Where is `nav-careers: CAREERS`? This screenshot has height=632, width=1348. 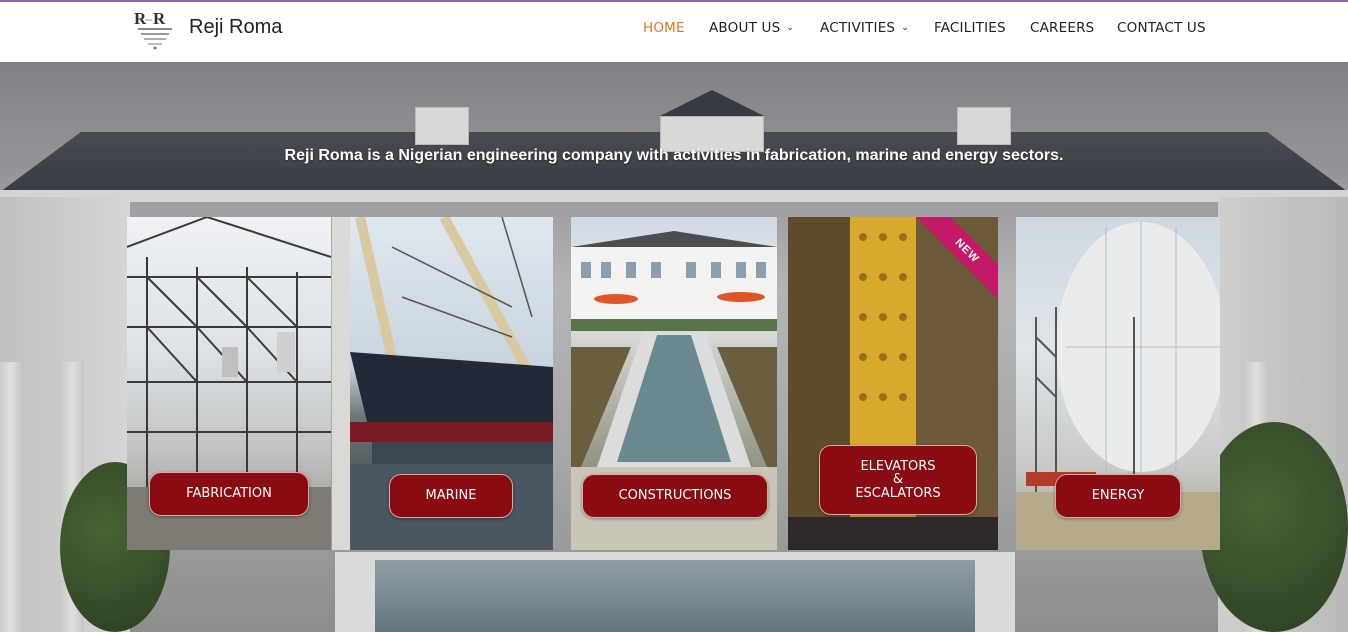
nav-careers: CAREERS is located at coordinates (1062, 28).